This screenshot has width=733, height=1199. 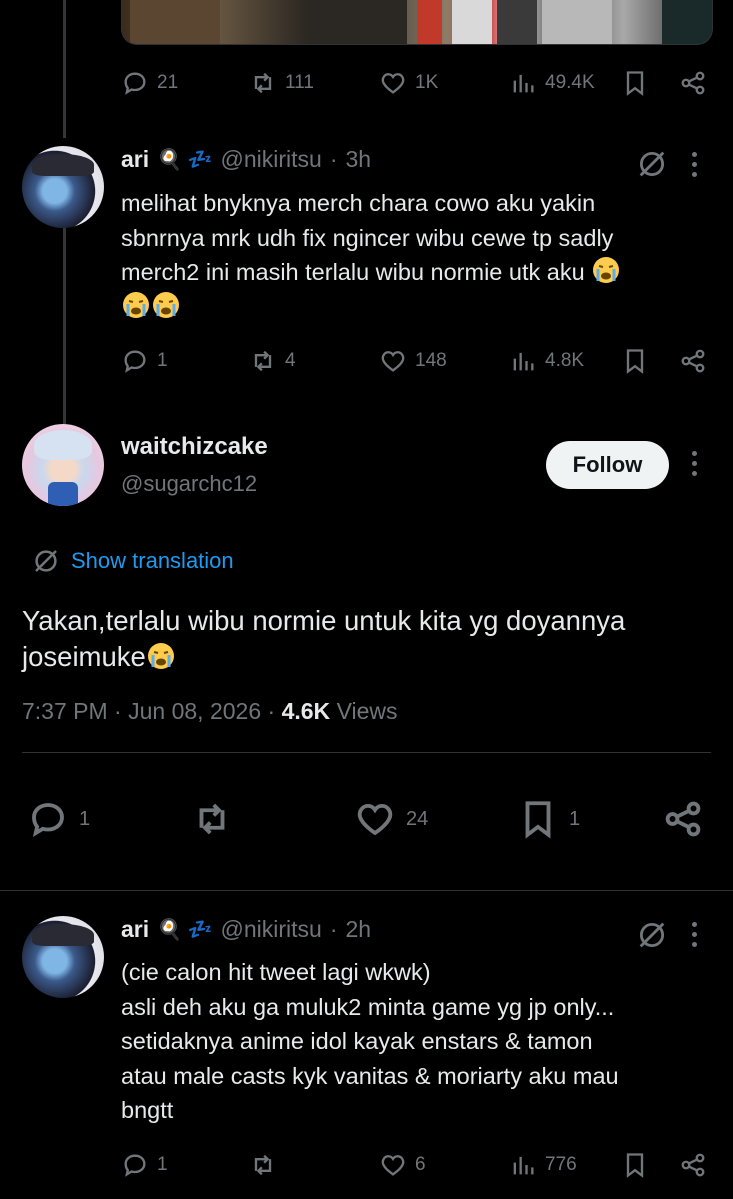 What do you see at coordinates (359, 929) in the screenshot?
I see `tweet-time: 2h` at bounding box center [359, 929].